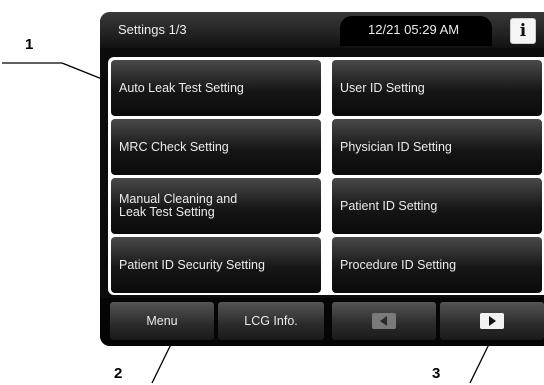 The width and height of the screenshot is (544, 385). I want to click on patient-id-security-setting-button: Patient ID Security Setting, so click(216, 265).